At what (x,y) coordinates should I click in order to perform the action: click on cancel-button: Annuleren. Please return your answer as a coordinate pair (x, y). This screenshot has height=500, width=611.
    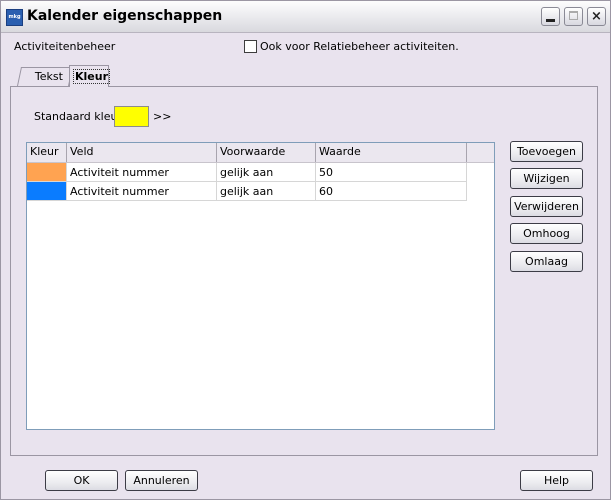
    Looking at the image, I should click on (161, 480).